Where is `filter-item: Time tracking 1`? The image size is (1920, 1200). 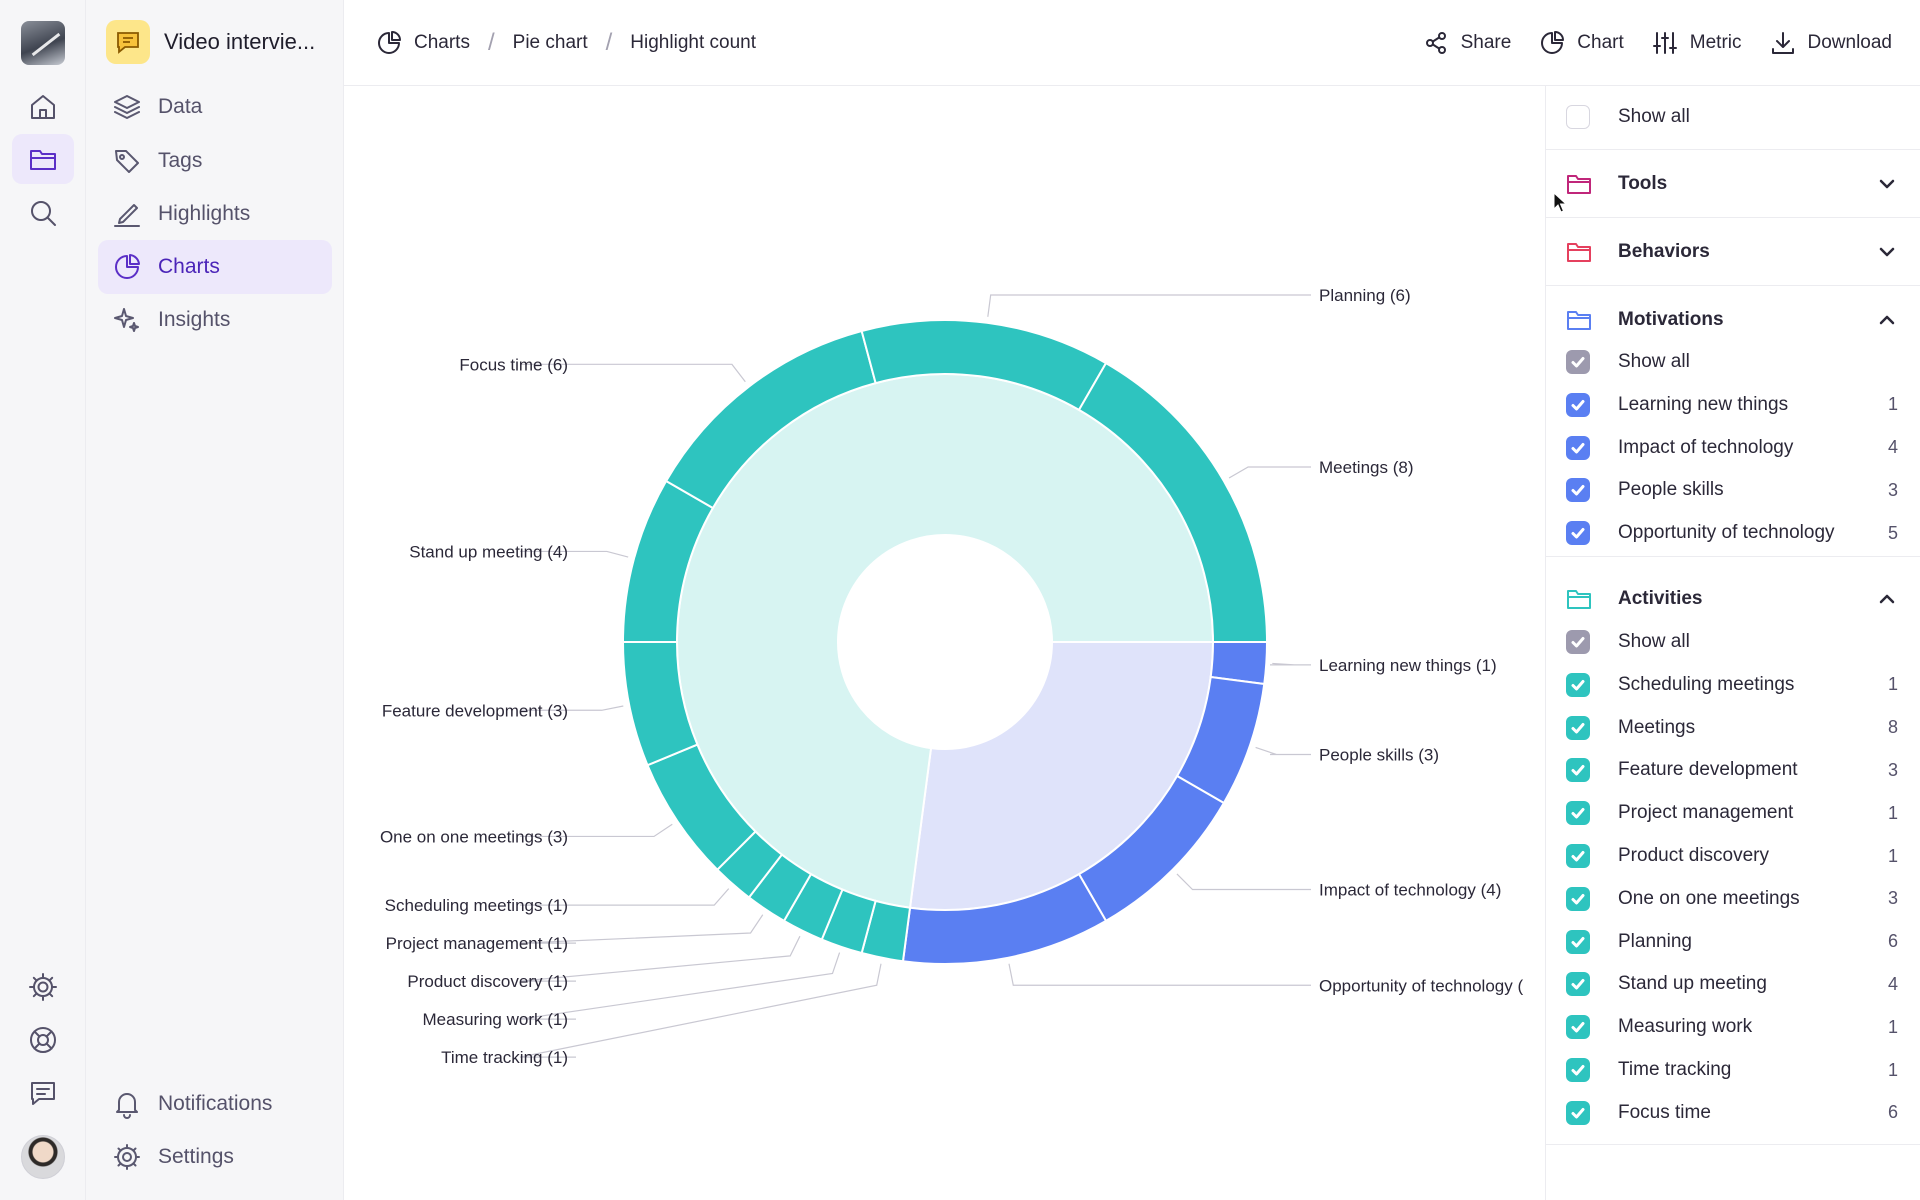 filter-item: Time tracking 1 is located at coordinates (1732, 1070).